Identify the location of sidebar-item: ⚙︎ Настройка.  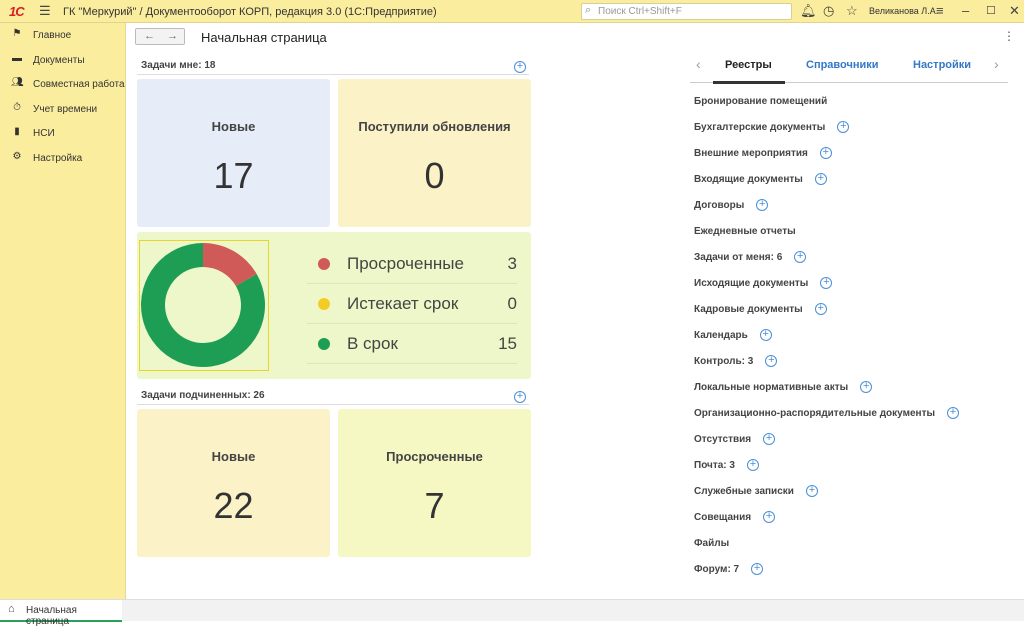
(63, 158).